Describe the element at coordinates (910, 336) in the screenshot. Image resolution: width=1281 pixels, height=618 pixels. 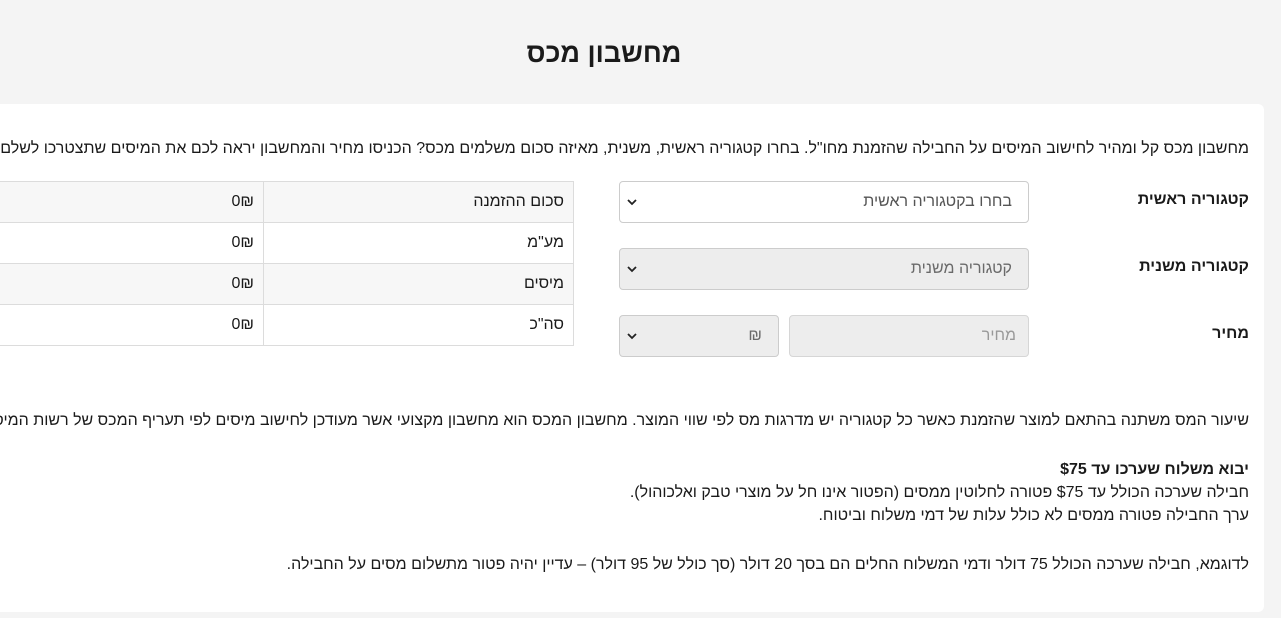
I see `price-input: מחיר` at that location.